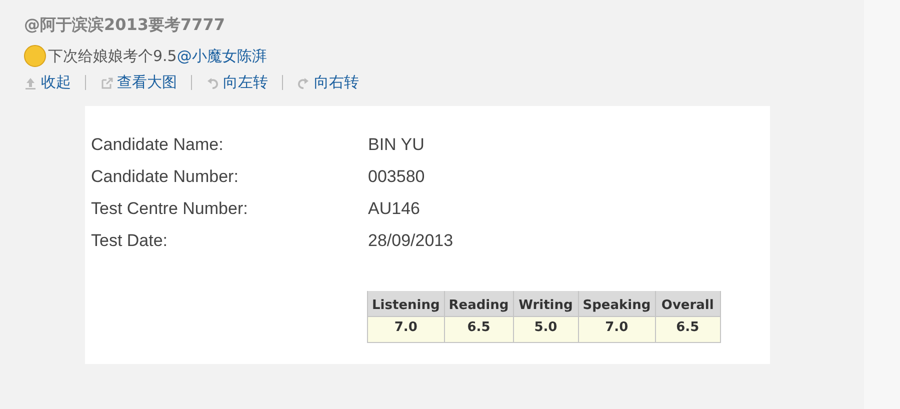 The image size is (900, 409). I want to click on field-value: BIN YU, so click(397, 144).